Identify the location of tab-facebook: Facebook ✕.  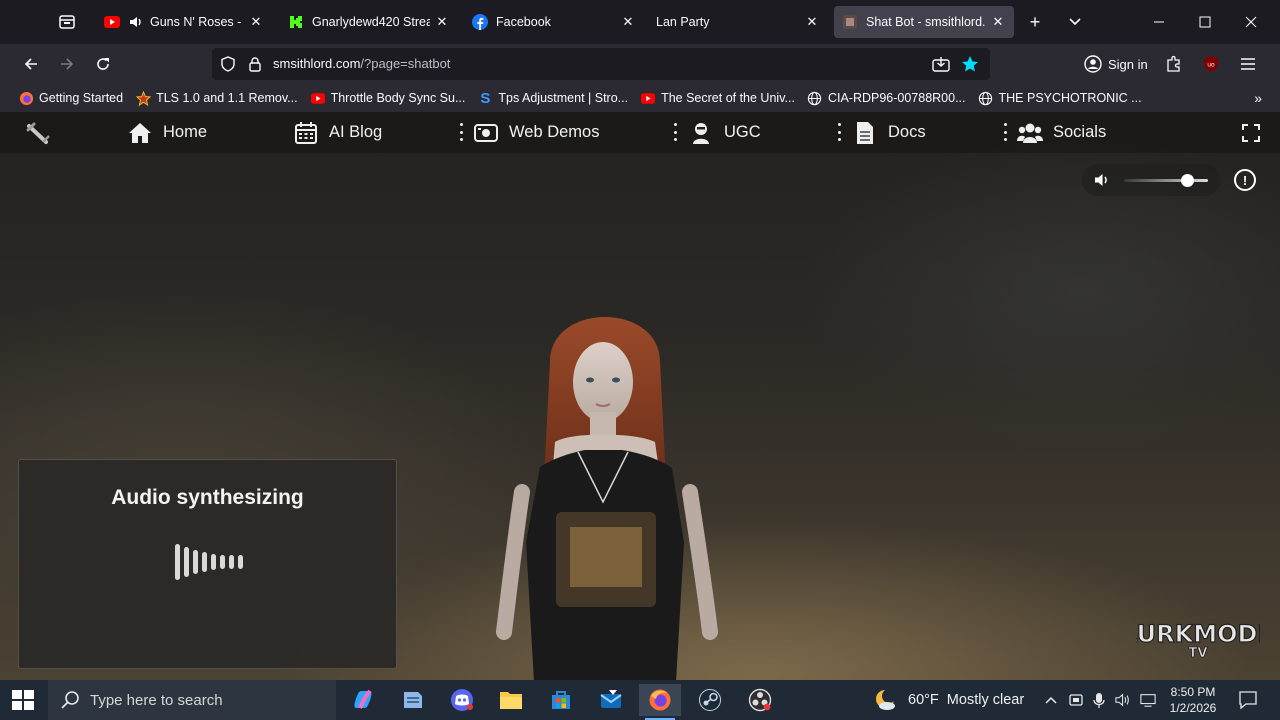
(554, 22).